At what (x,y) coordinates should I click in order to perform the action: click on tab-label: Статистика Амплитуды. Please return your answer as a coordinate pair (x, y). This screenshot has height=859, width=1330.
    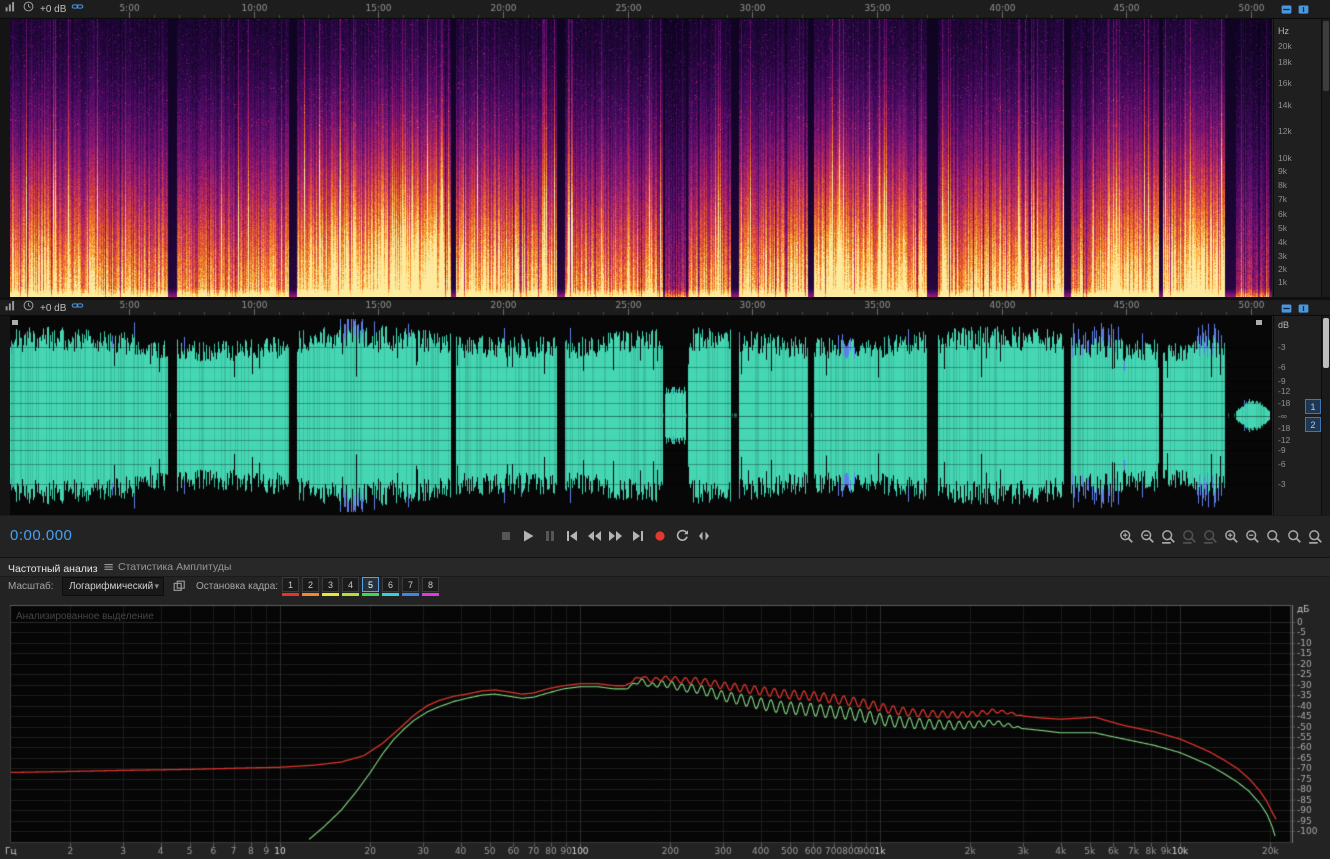
    Looking at the image, I should click on (175, 567).